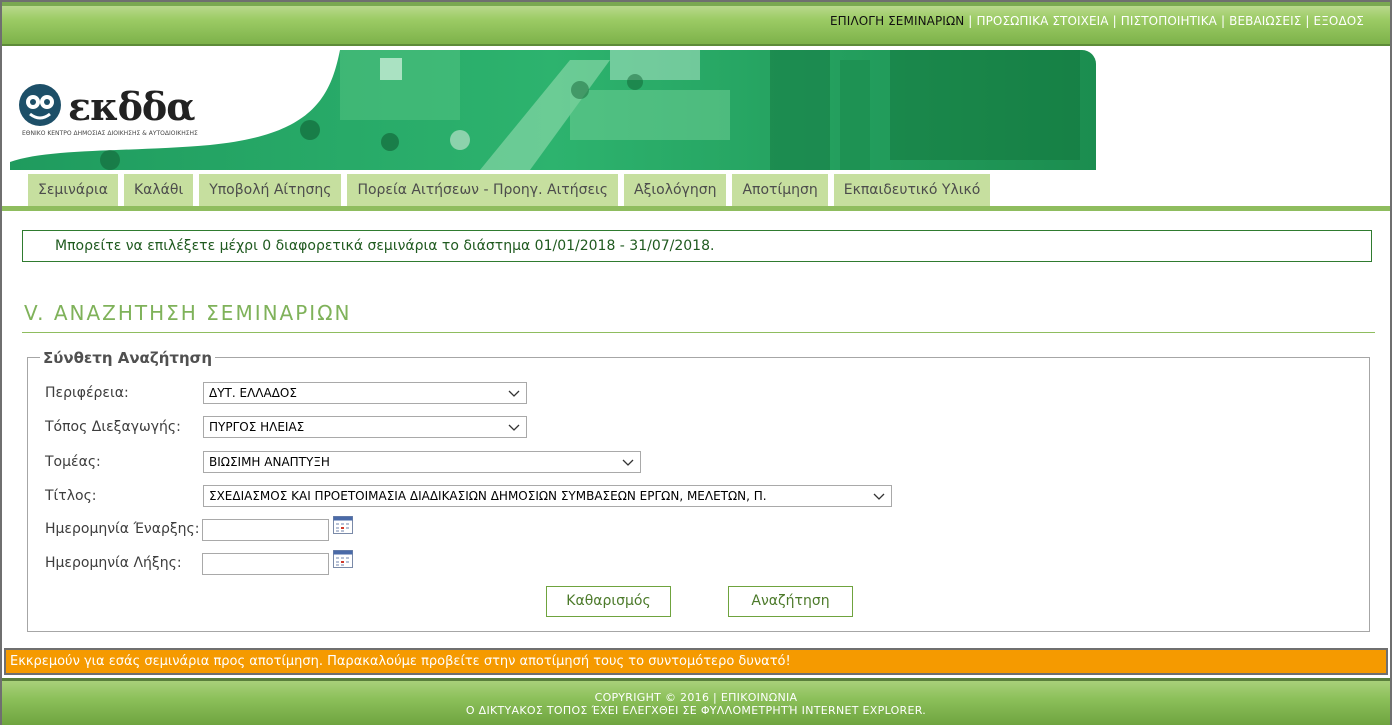 This screenshot has width=1392, height=725. Describe the element at coordinates (780, 191) in the screenshot. I see `tab-assessment: Αποτίμηση` at that location.